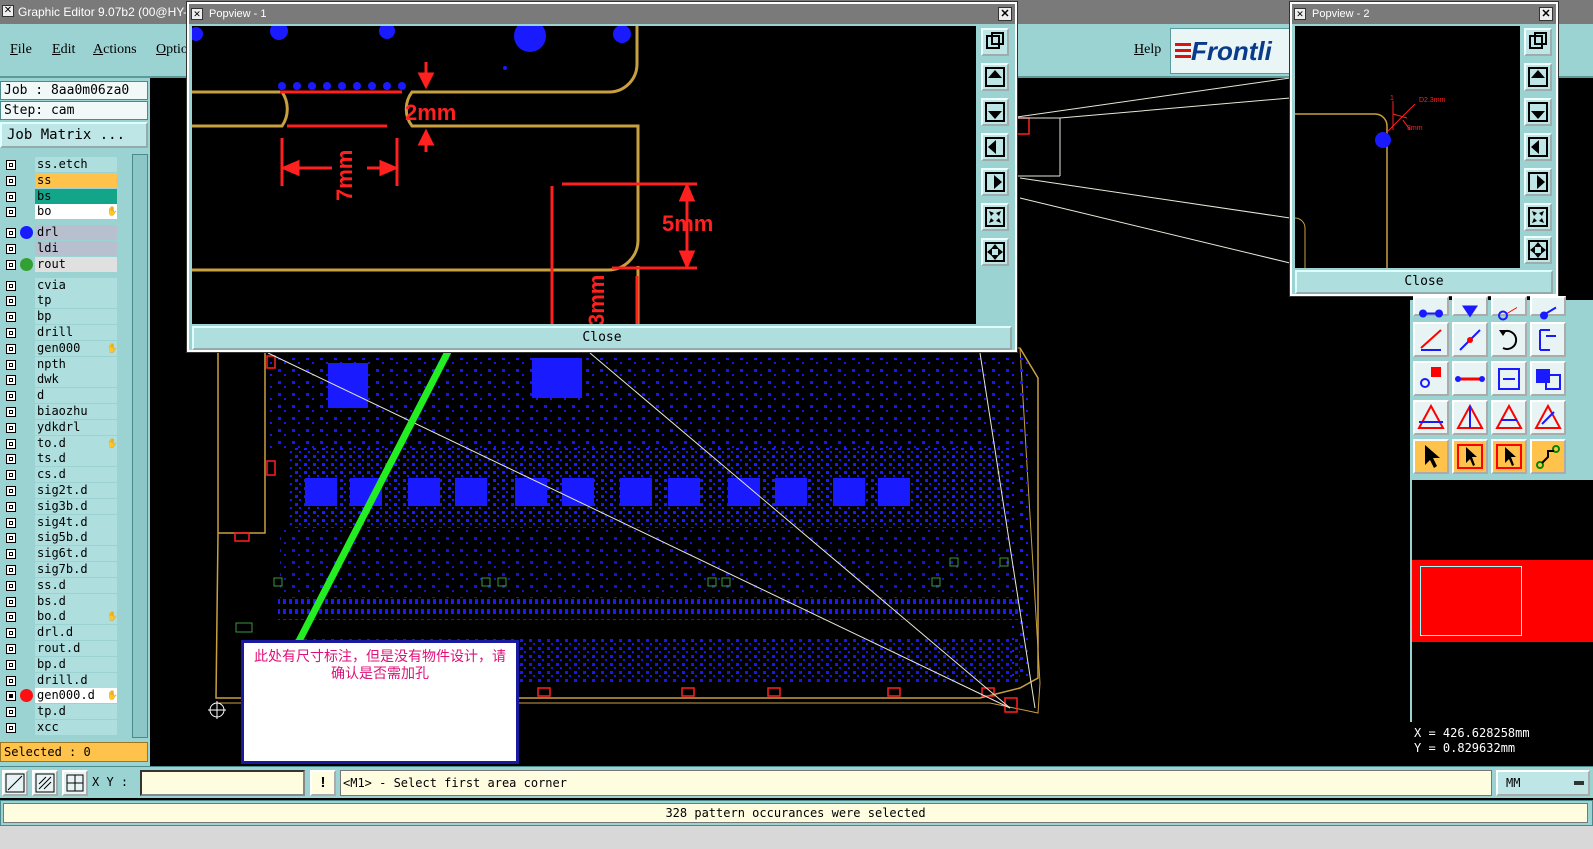  What do you see at coordinates (76, 233) in the screenshot?
I see `layer-name: drl` at bounding box center [76, 233].